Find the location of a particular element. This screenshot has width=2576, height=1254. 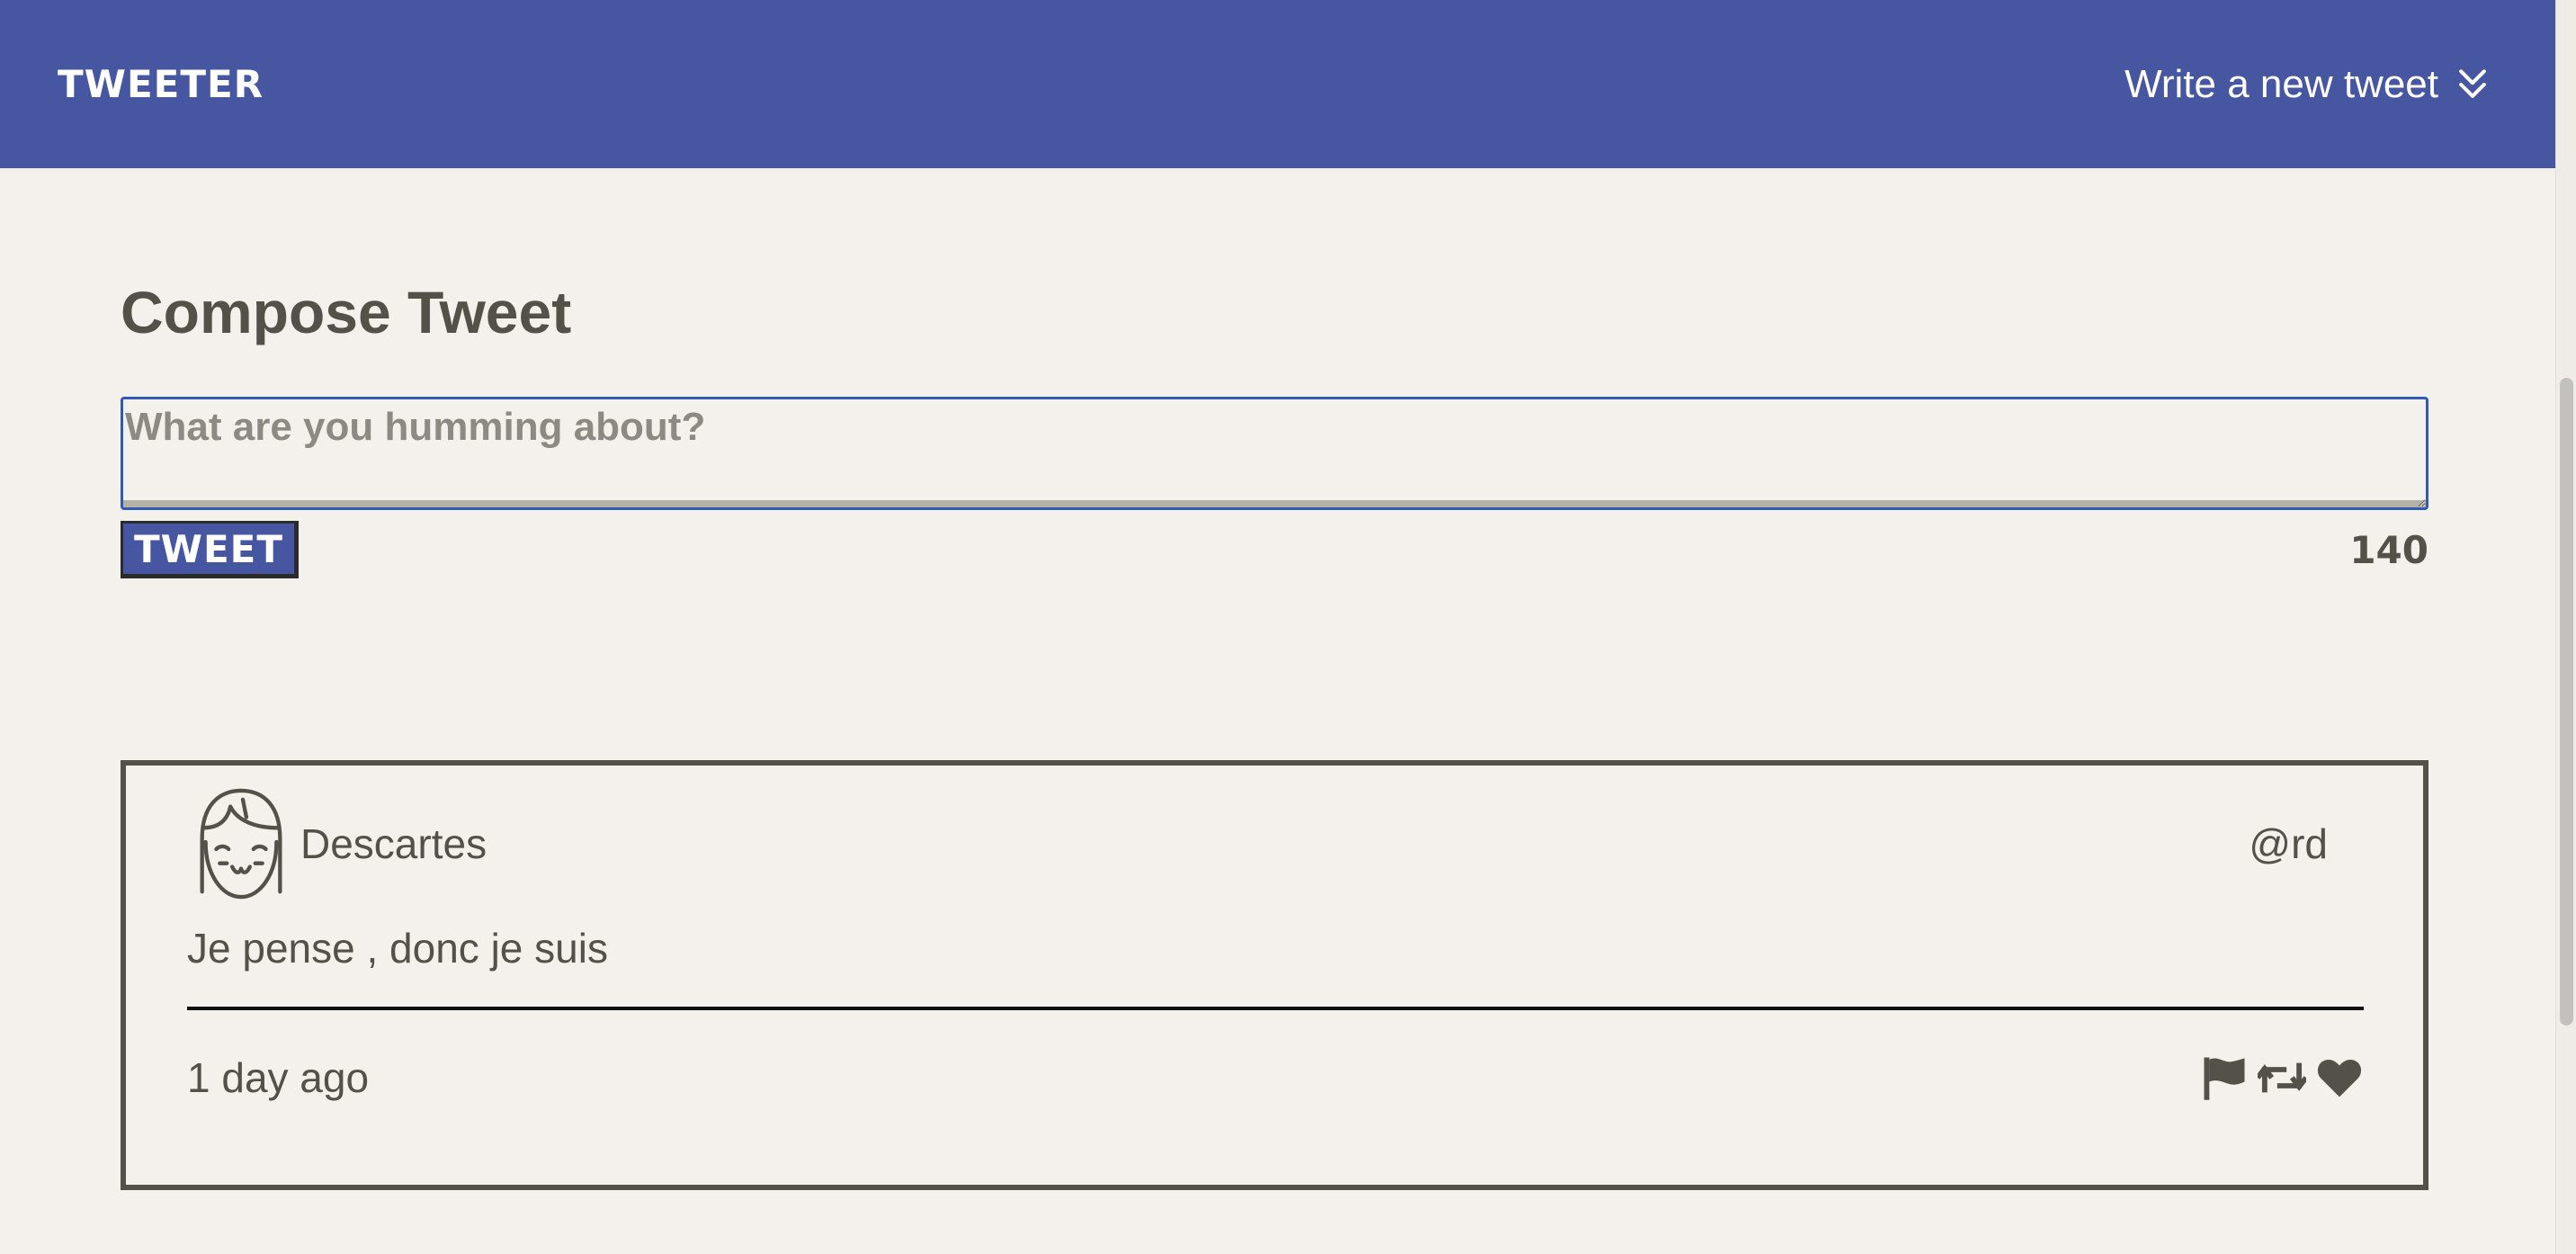

compose-footer: TWEET 140 is located at coordinates (1274, 549).